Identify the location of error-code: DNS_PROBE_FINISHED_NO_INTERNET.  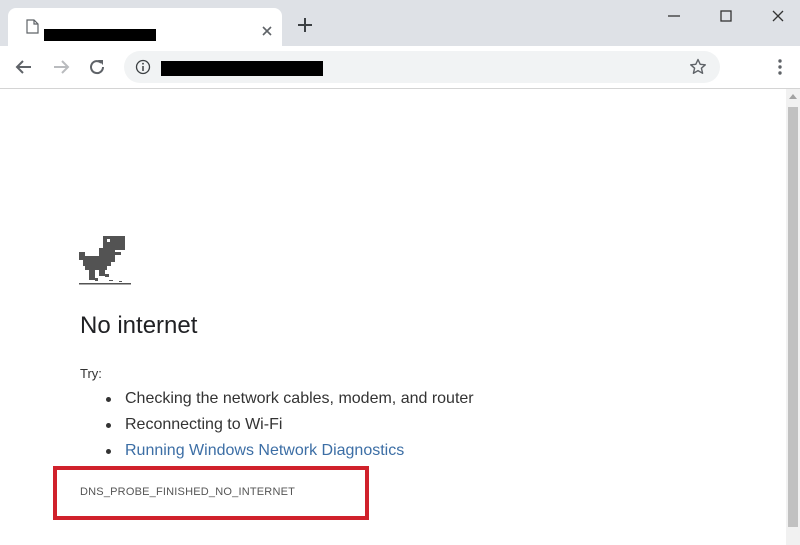
(188, 492).